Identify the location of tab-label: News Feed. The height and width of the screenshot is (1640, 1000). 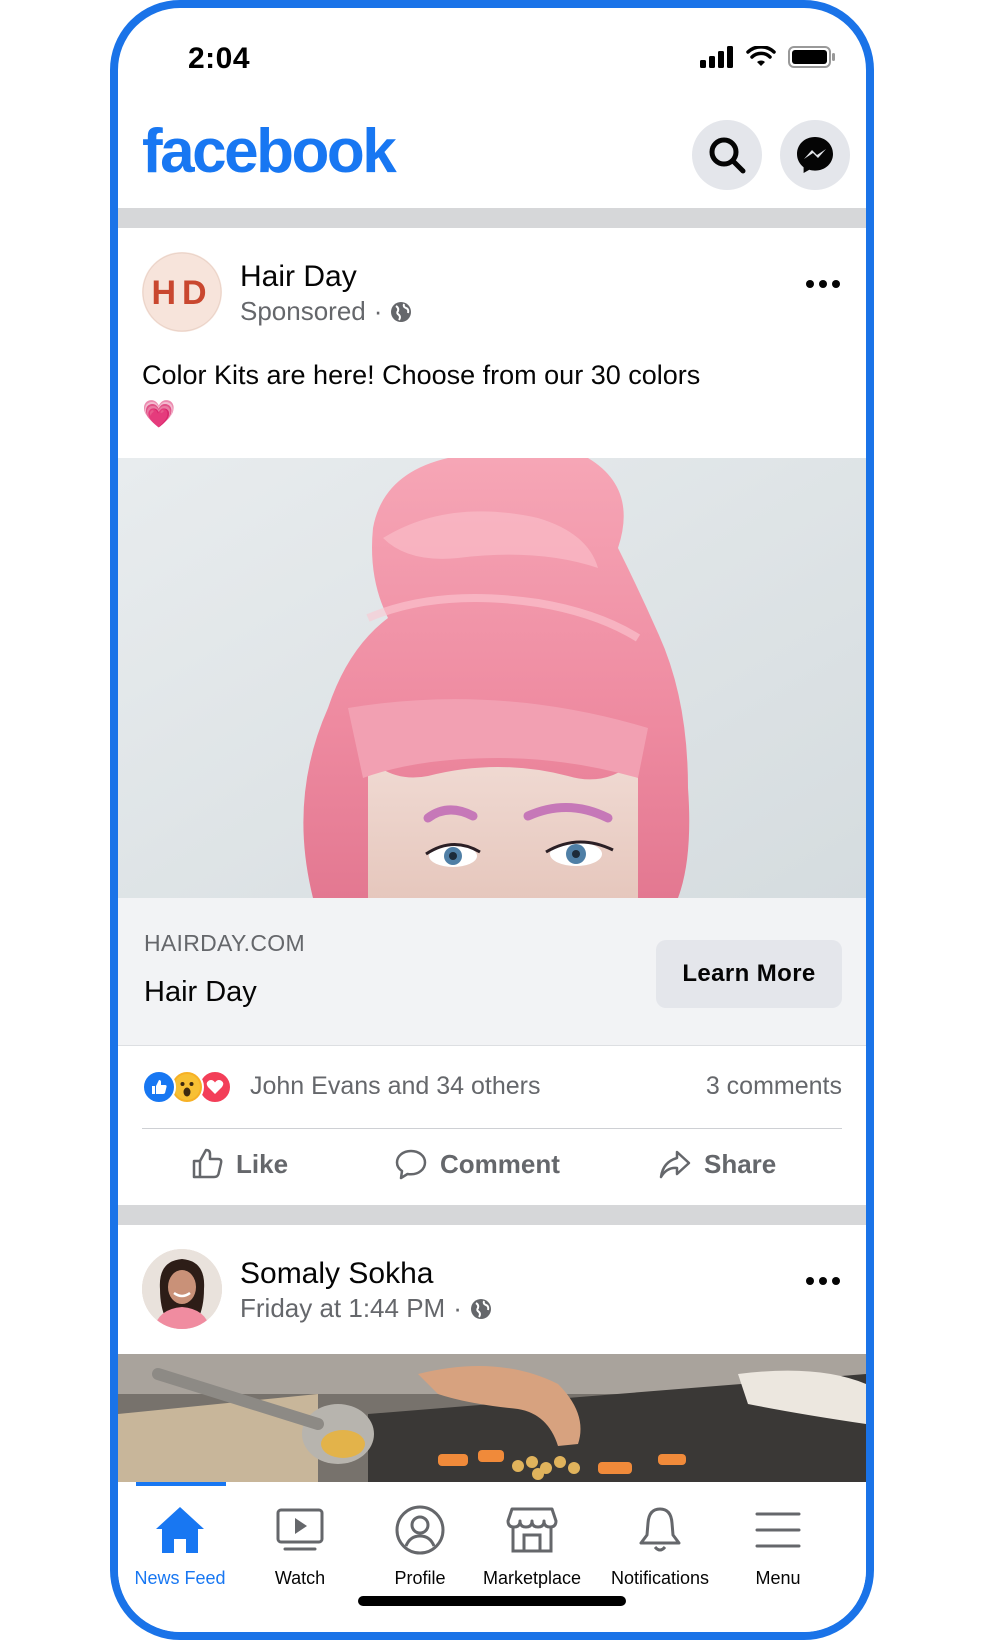
(180, 1578).